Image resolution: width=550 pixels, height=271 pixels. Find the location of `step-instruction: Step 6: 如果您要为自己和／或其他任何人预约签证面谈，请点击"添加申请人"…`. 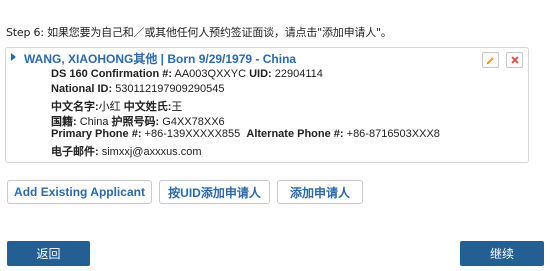

step-instruction: Step 6: 如果您要为自己和／或其他任何人预约签证面谈，请点击"添加申请人"… is located at coordinates (199, 32).